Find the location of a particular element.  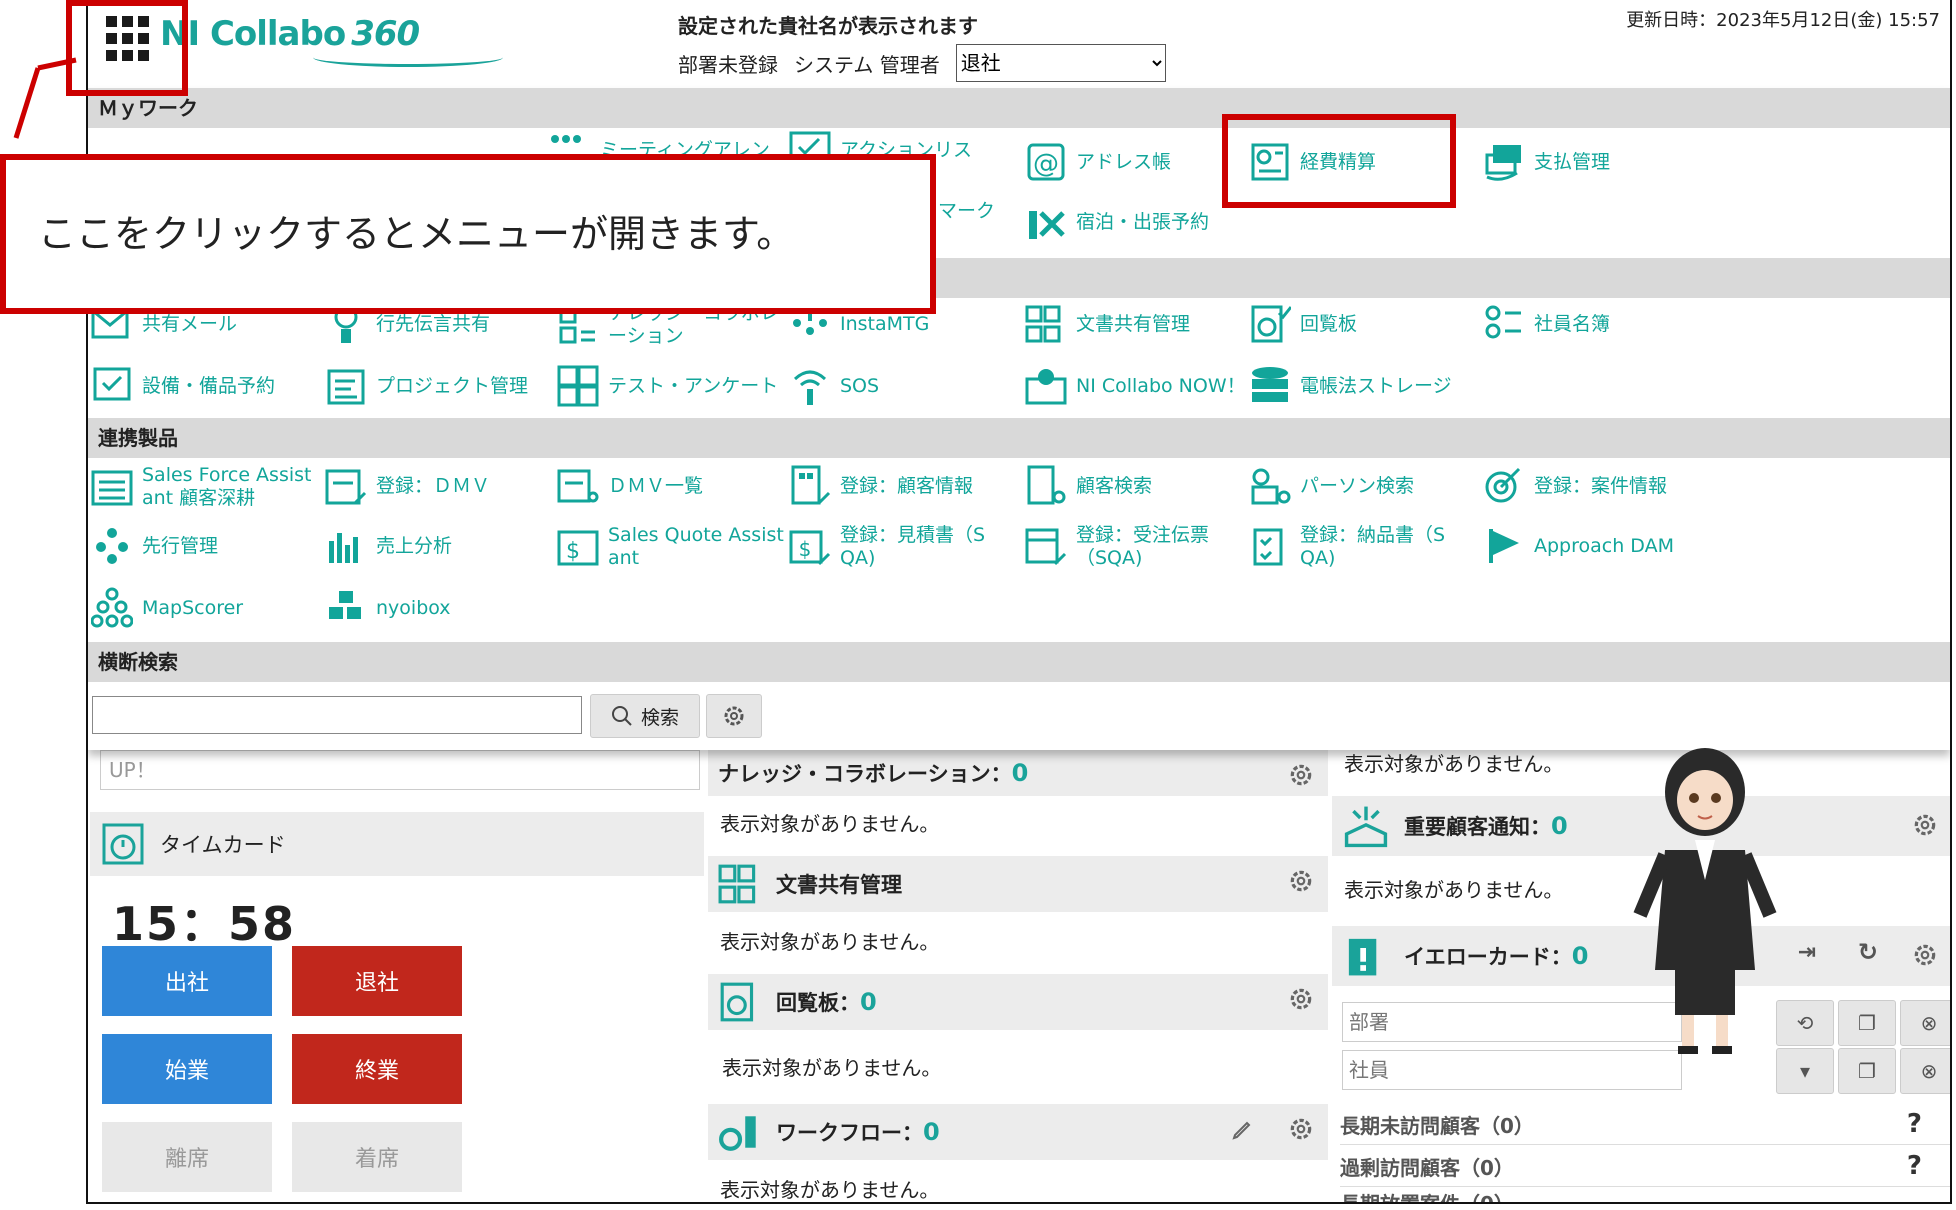

start-work-button: 始業 is located at coordinates (187, 1069).